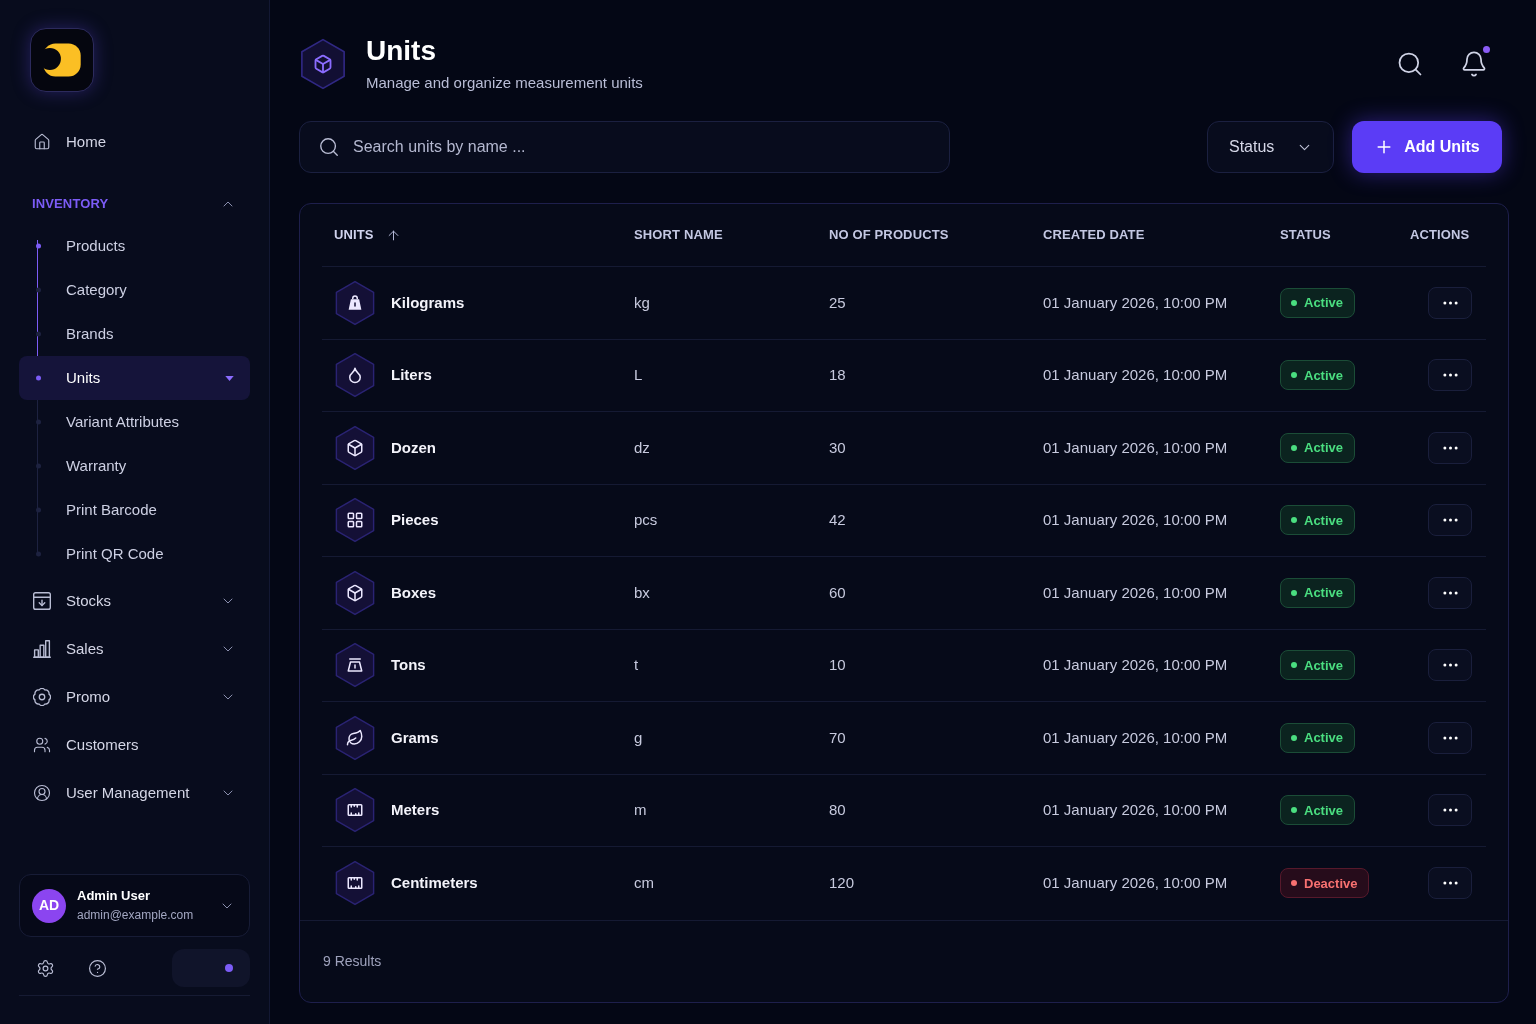  Describe the element at coordinates (434, 883) in the screenshot. I see `unit-name: Centimeters` at that location.